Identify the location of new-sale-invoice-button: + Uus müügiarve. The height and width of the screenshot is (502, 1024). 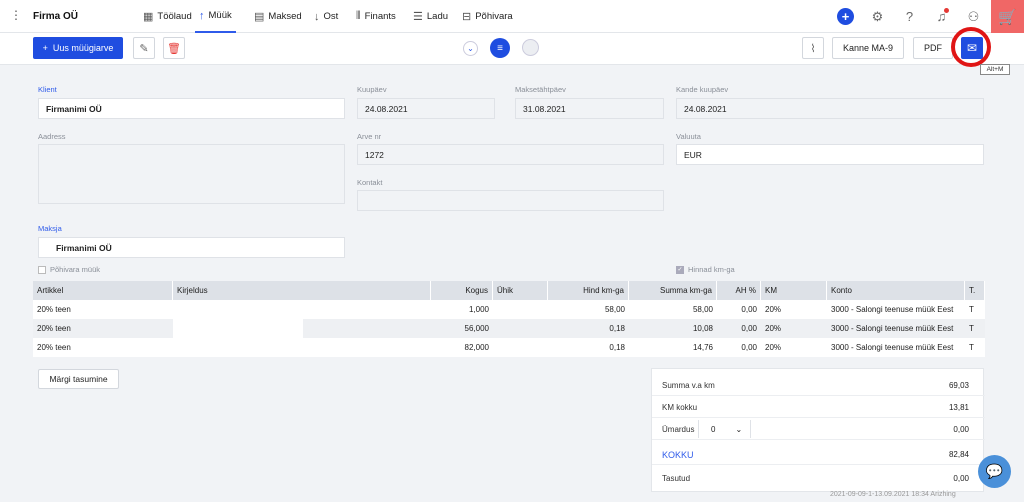
(78, 48).